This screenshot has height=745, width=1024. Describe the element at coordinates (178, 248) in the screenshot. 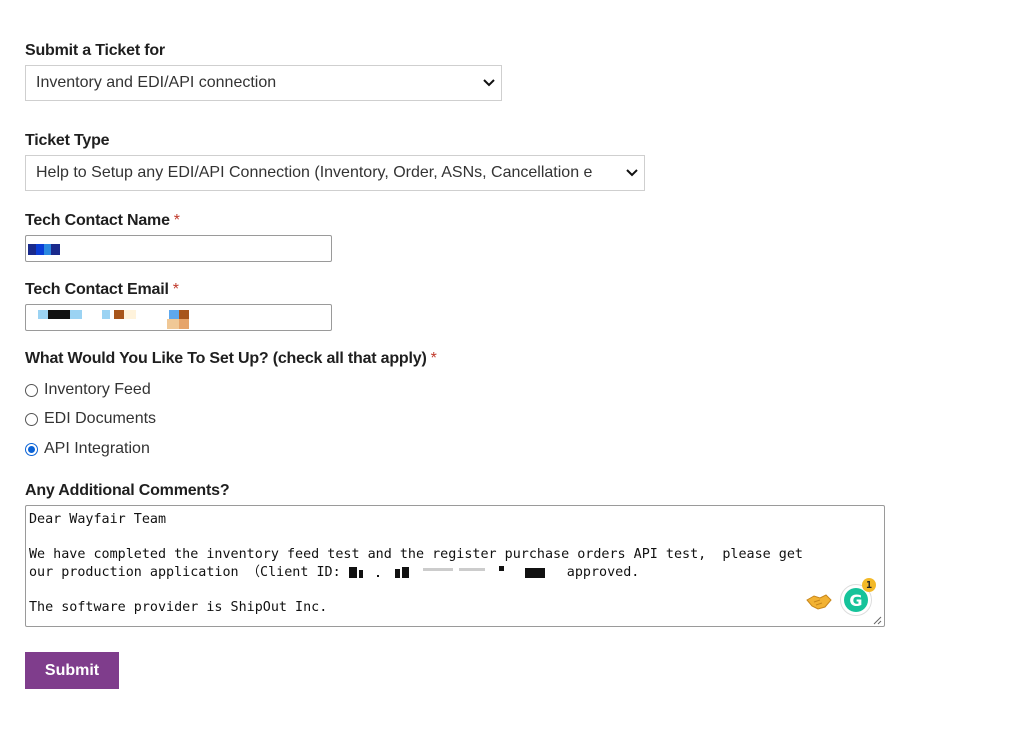

I see `tech-contact-name-input` at that location.